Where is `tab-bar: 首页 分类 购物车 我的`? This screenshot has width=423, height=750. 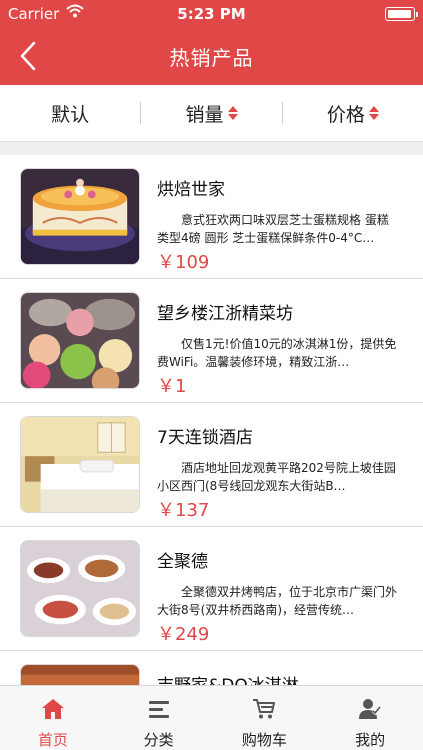
tab-bar: 首页 分类 购物车 我的 is located at coordinates (211, 717).